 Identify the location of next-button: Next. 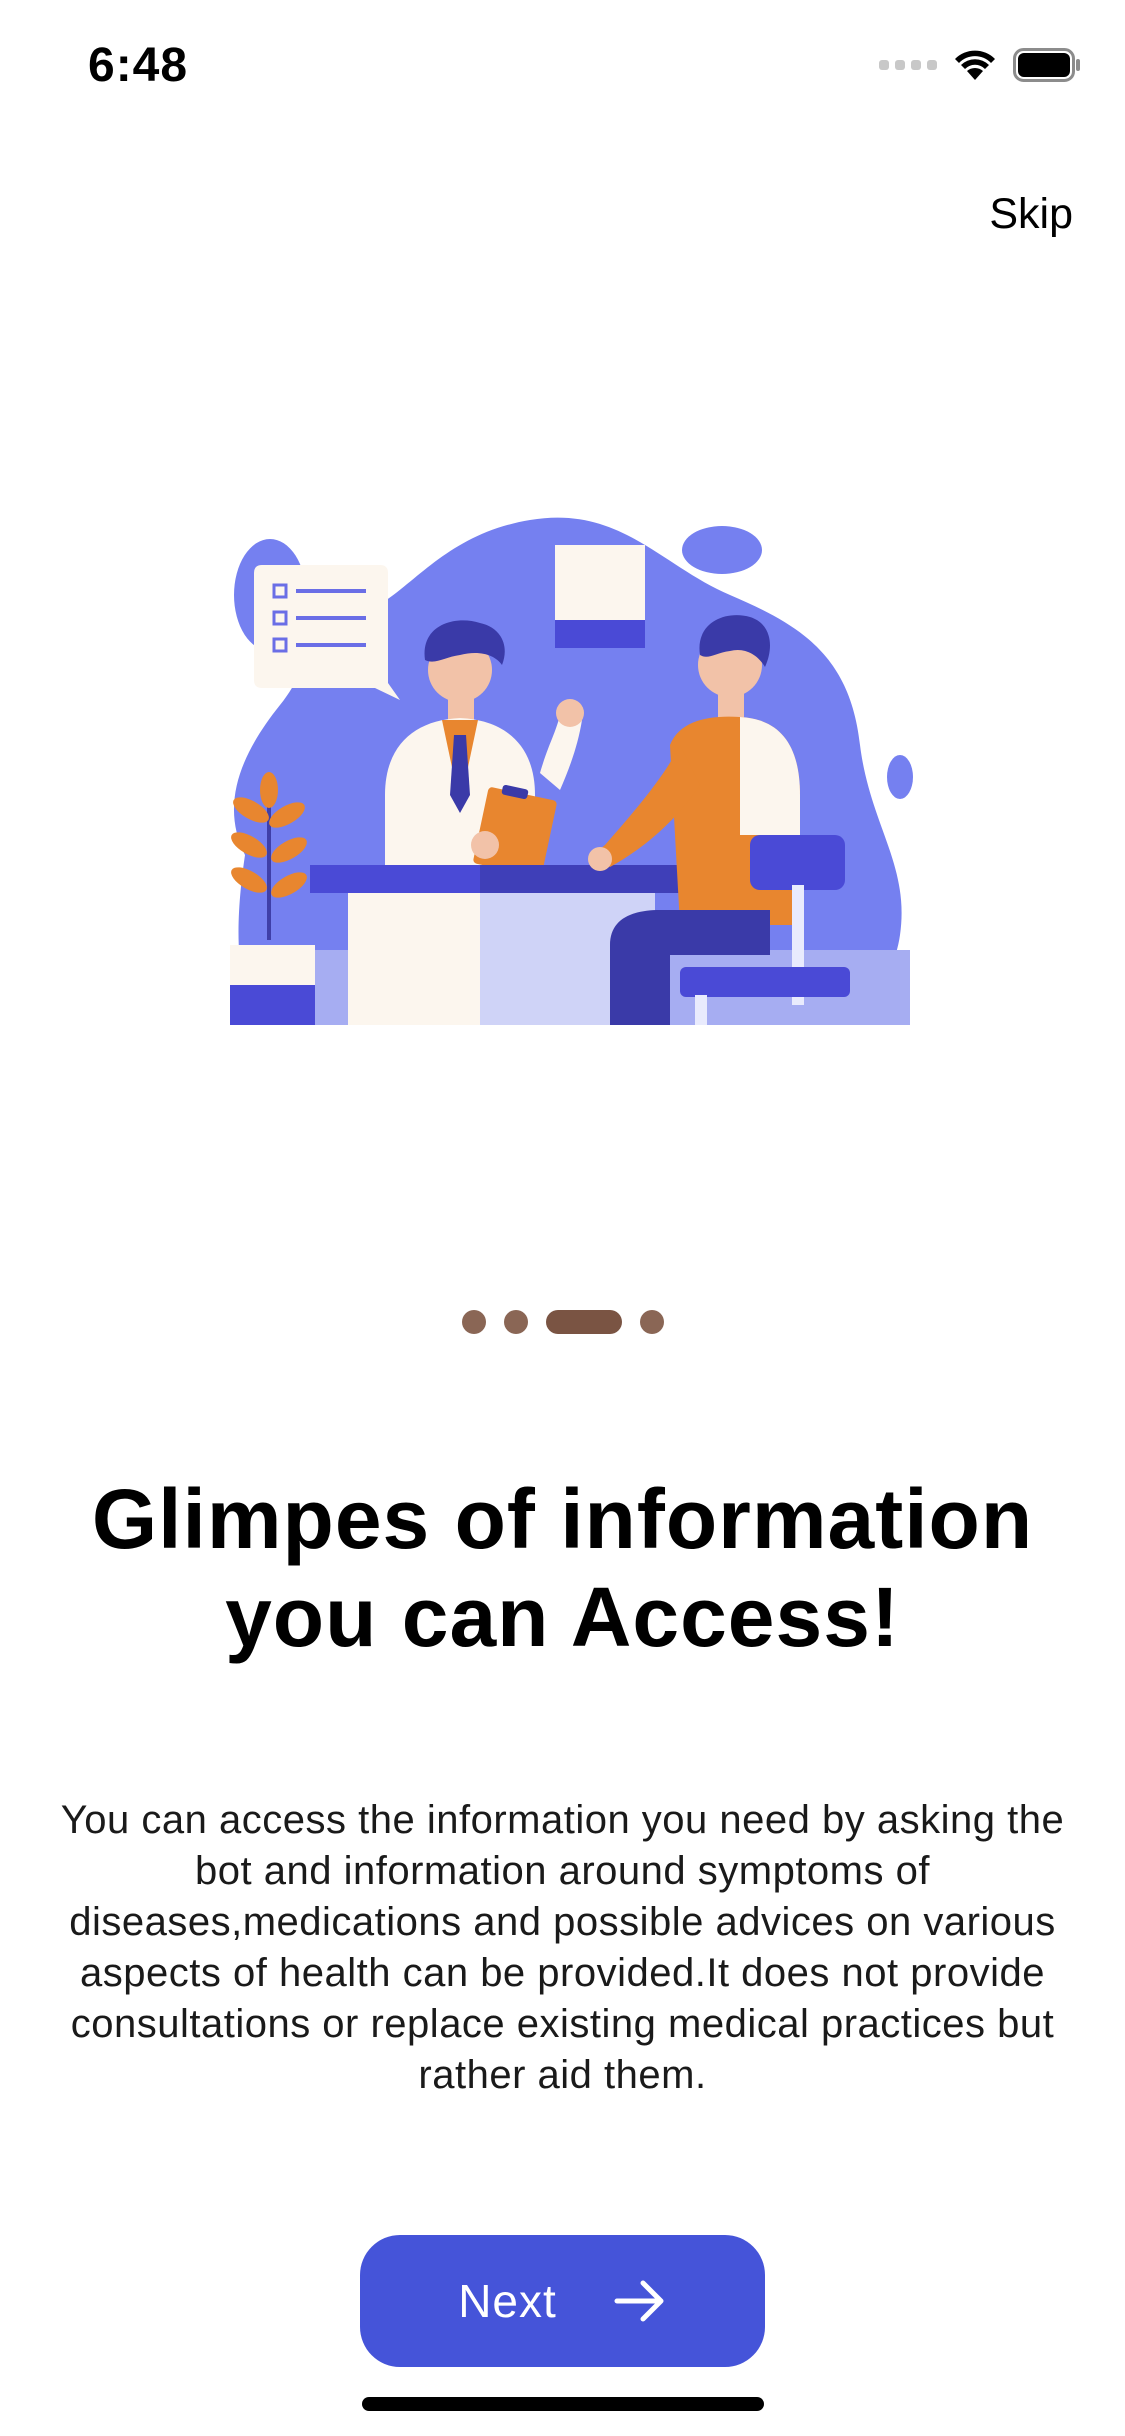
(562, 2301).